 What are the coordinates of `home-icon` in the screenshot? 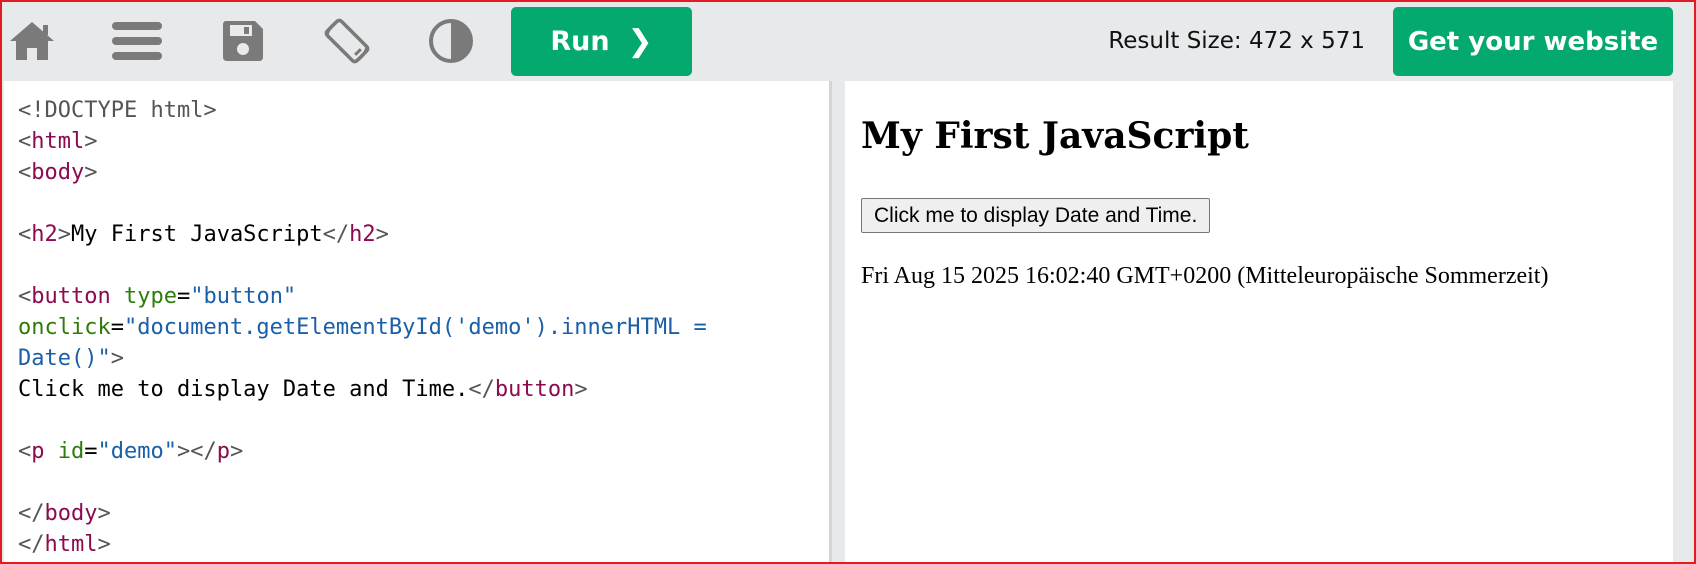 It's located at (32, 41).